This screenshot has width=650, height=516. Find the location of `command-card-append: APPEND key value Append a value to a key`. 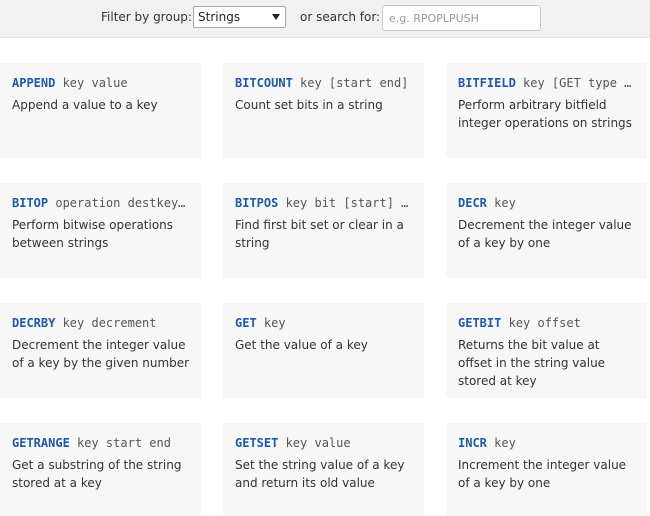

command-card-append: APPEND key value Append a value to a key is located at coordinates (100, 110).